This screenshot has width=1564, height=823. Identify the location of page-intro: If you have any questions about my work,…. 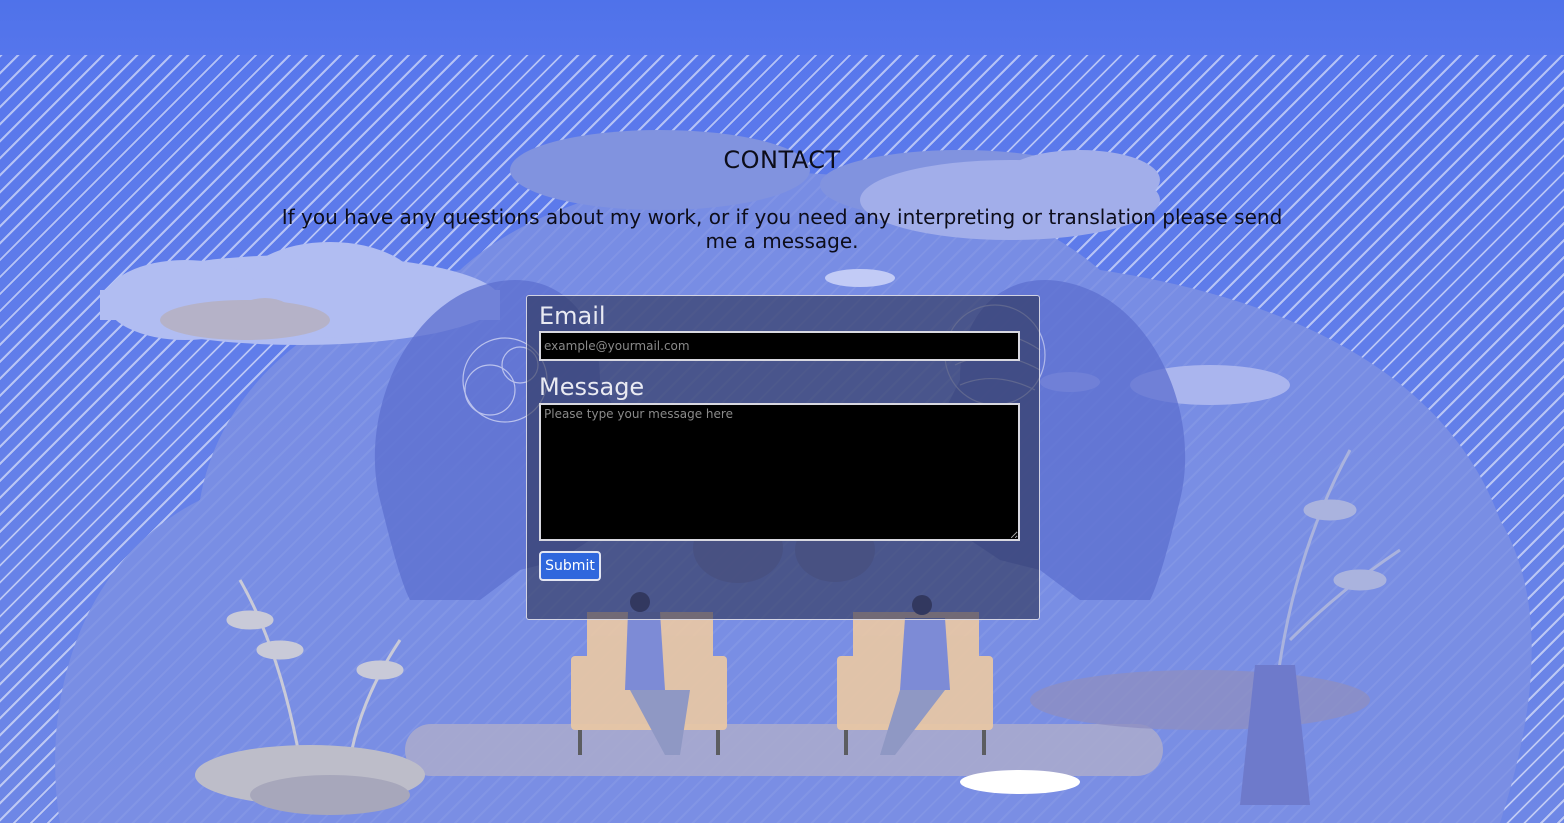
(782, 229).